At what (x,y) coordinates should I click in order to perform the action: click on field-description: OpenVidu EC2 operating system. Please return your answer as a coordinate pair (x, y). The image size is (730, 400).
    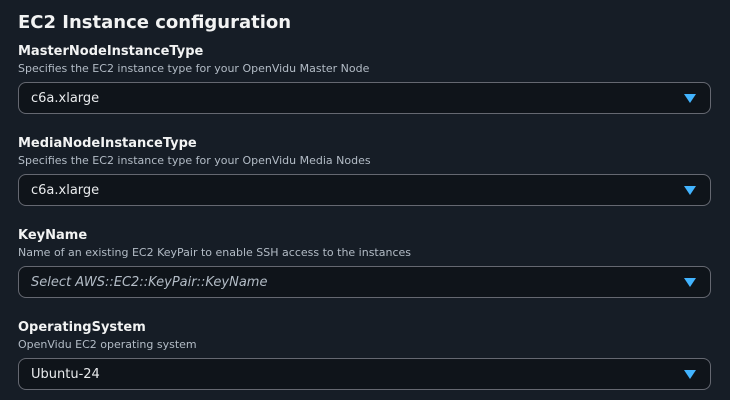
    Looking at the image, I should click on (107, 344).